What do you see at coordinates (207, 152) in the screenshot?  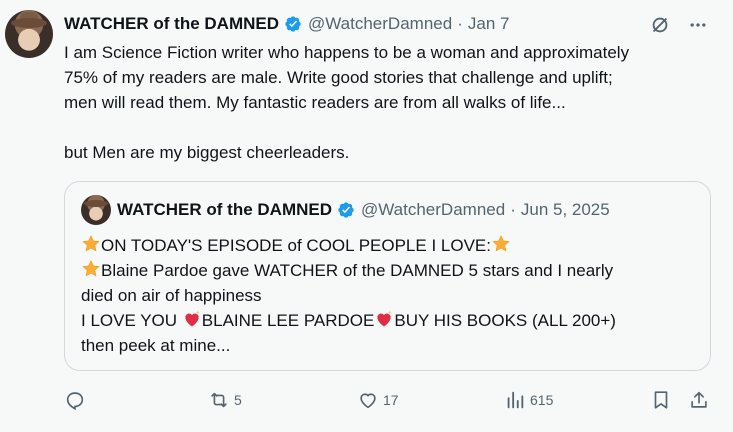 I see `post-text-line: but Men are my biggest cheerleaders.` at bounding box center [207, 152].